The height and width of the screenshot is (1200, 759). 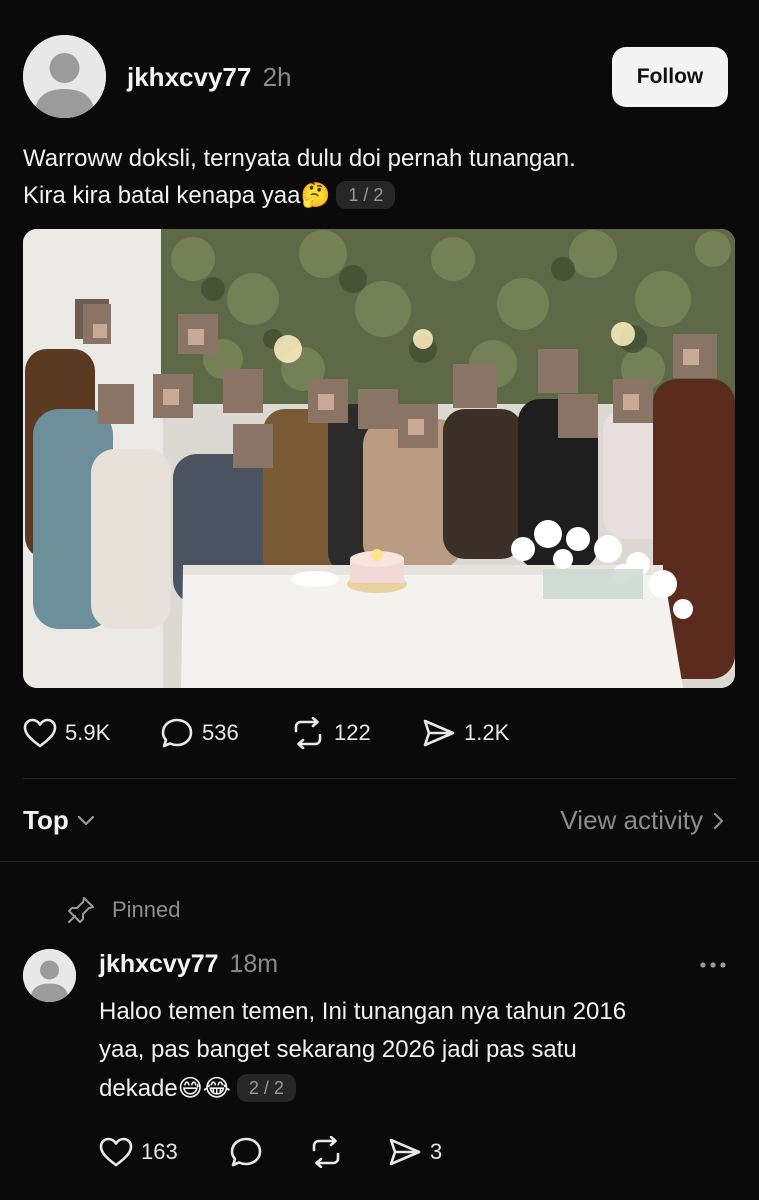 What do you see at coordinates (199, 733) in the screenshot?
I see `comment-action: 536` at bounding box center [199, 733].